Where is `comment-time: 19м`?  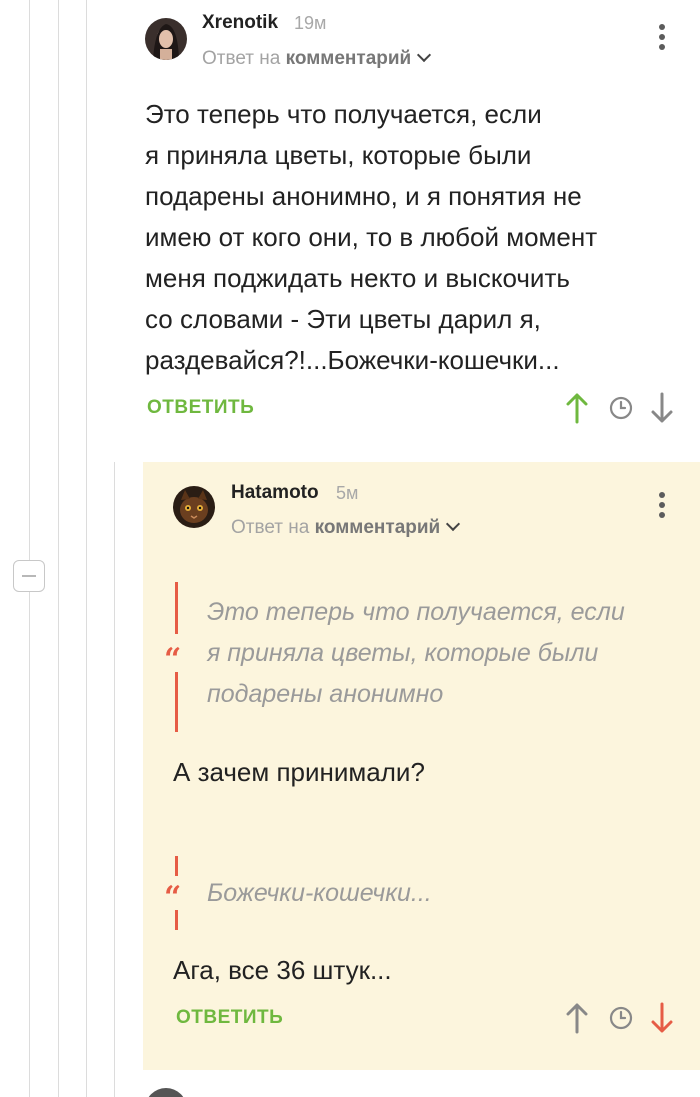 comment-time: 19м is located at coordinates (310, 23).